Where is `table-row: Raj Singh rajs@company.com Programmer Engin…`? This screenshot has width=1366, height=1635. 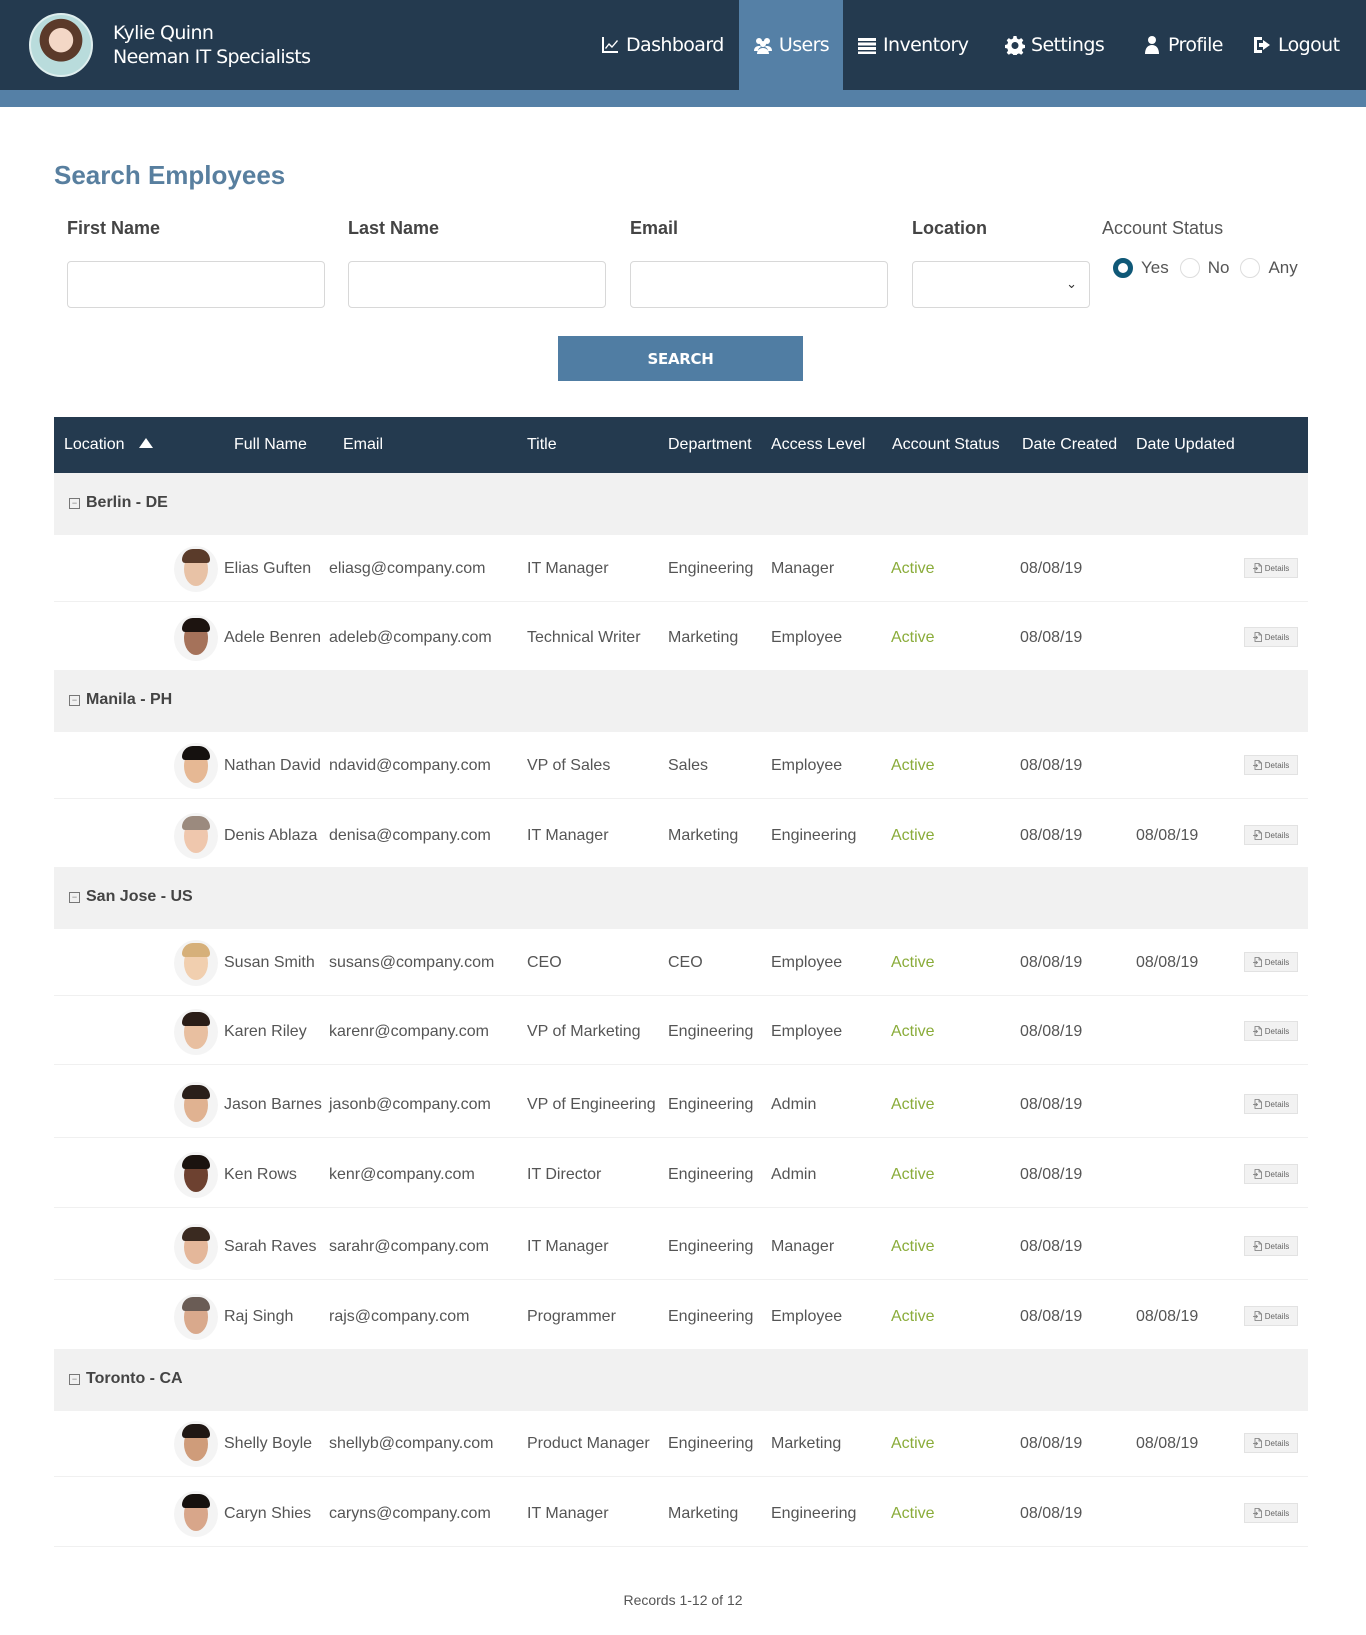
table-row: Raj Singh rajs@company.com Programmer Engin… is located at coordinates (681, 1317).